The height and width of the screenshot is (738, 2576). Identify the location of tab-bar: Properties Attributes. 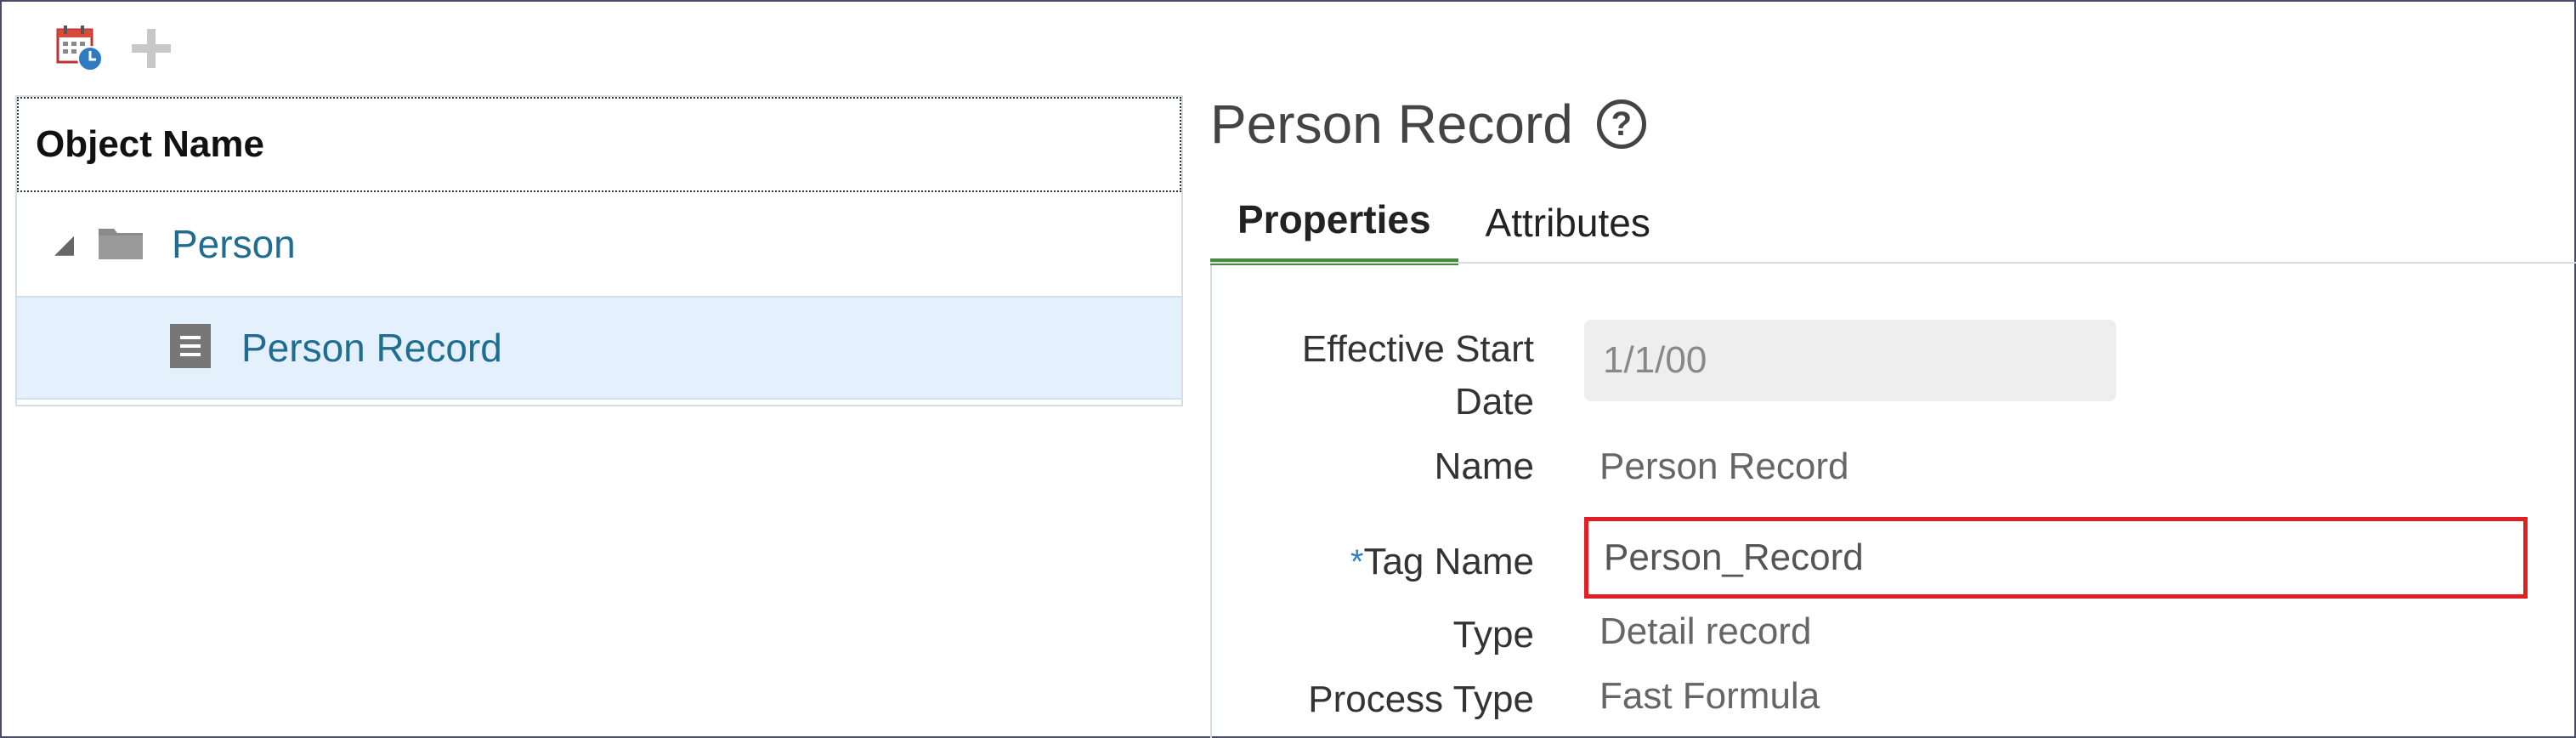
(1444, 222).